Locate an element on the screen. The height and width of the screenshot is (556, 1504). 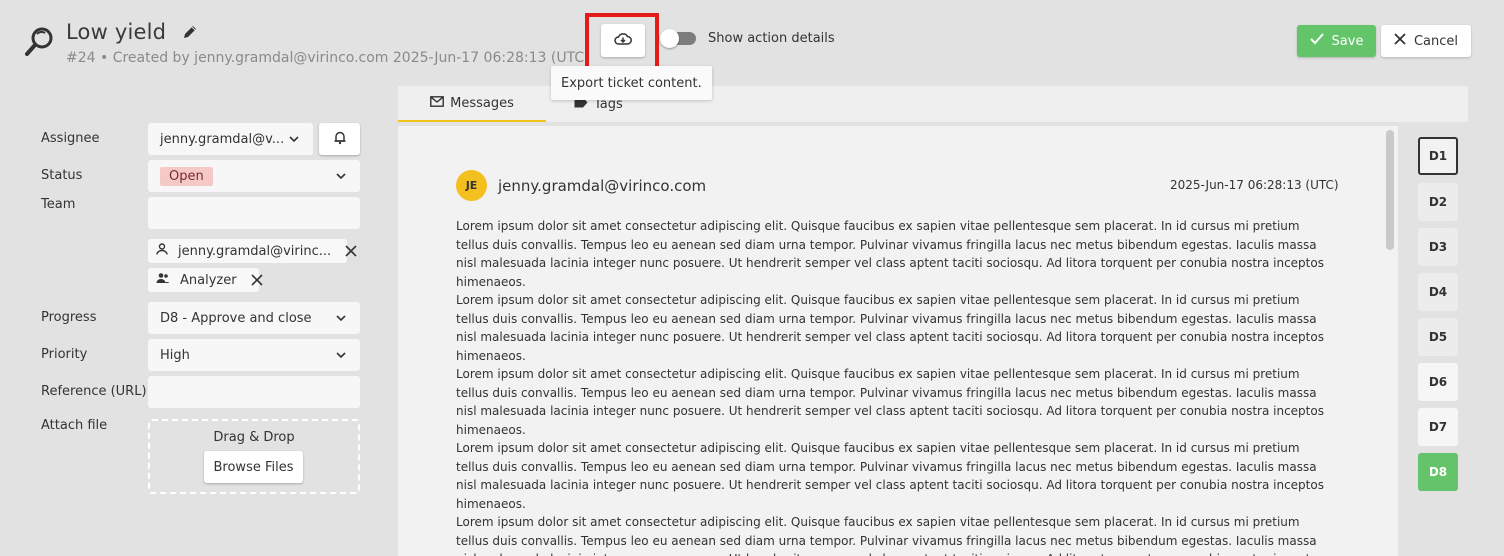
step-d8: D8 is located at coordinates (1438, 472).